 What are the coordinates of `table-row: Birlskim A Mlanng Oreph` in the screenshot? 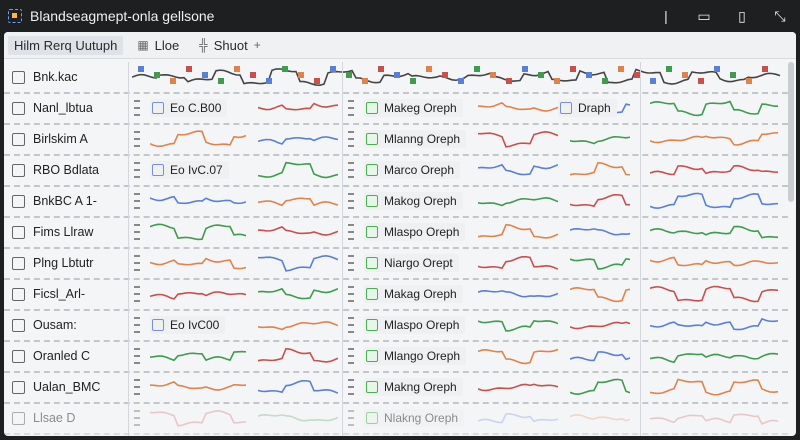 It's located at (396, 140).